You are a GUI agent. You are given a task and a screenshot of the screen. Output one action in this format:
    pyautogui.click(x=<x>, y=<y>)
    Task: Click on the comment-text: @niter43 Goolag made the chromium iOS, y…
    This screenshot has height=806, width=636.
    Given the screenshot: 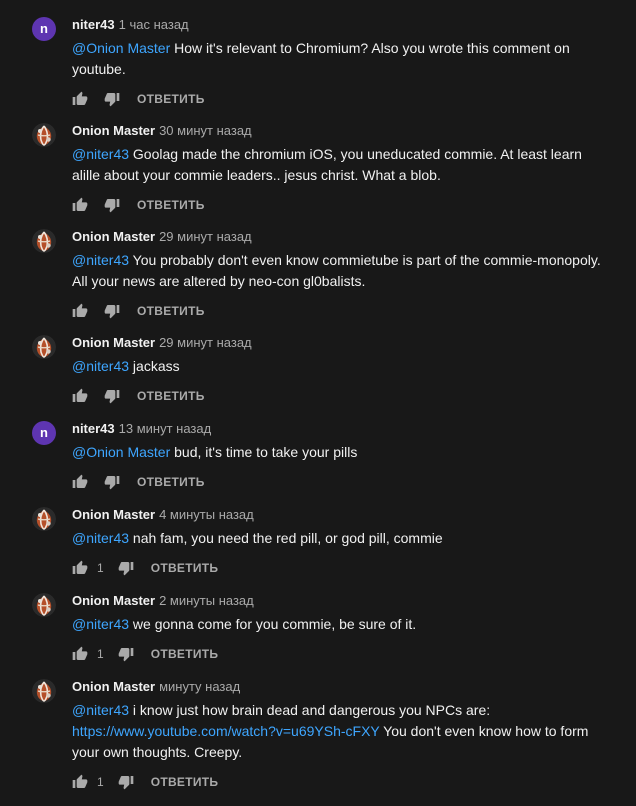 What is the action you would take?
    pyautogui.click(x=342, y=165)
    